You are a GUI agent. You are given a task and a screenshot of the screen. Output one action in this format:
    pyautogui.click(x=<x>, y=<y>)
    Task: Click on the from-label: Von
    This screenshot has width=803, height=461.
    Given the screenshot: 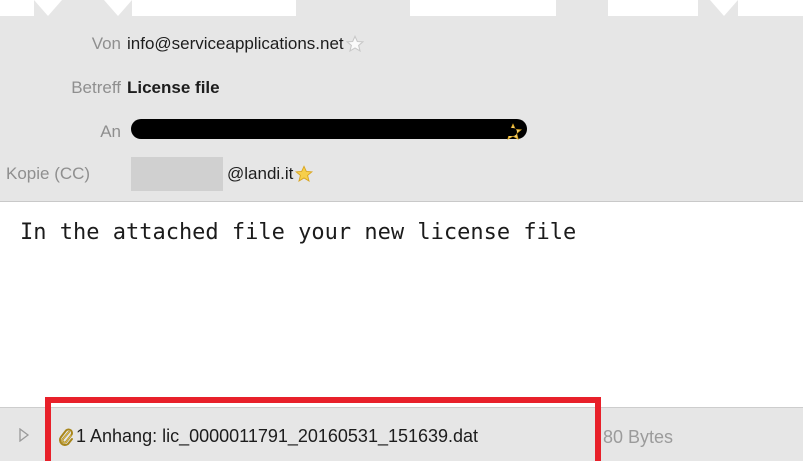 What is the action you would take?
    pyautogui.click(x=106, y=43)
    